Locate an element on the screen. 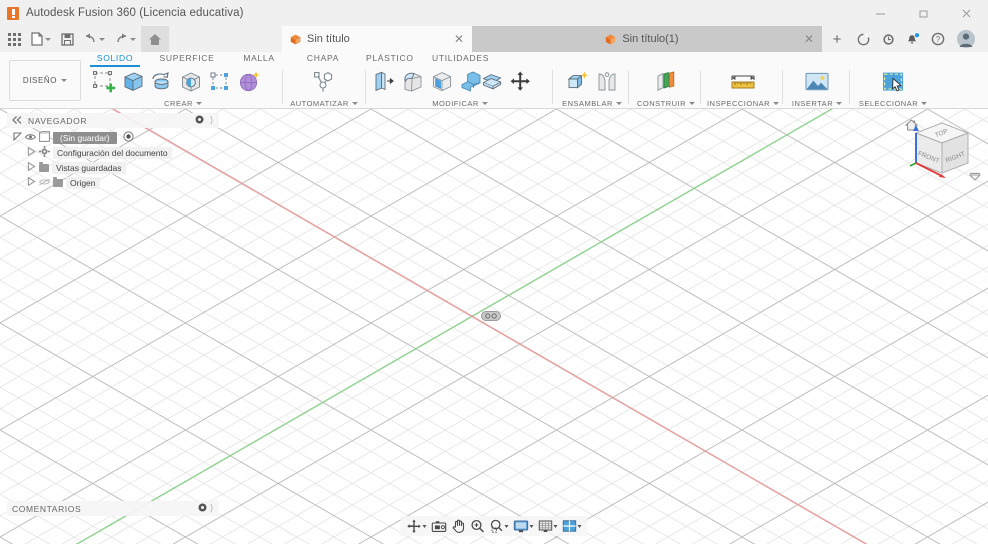 The height and width of the screenshot is (544, 988). display-settings-icon is located at coordinates (524, 526).